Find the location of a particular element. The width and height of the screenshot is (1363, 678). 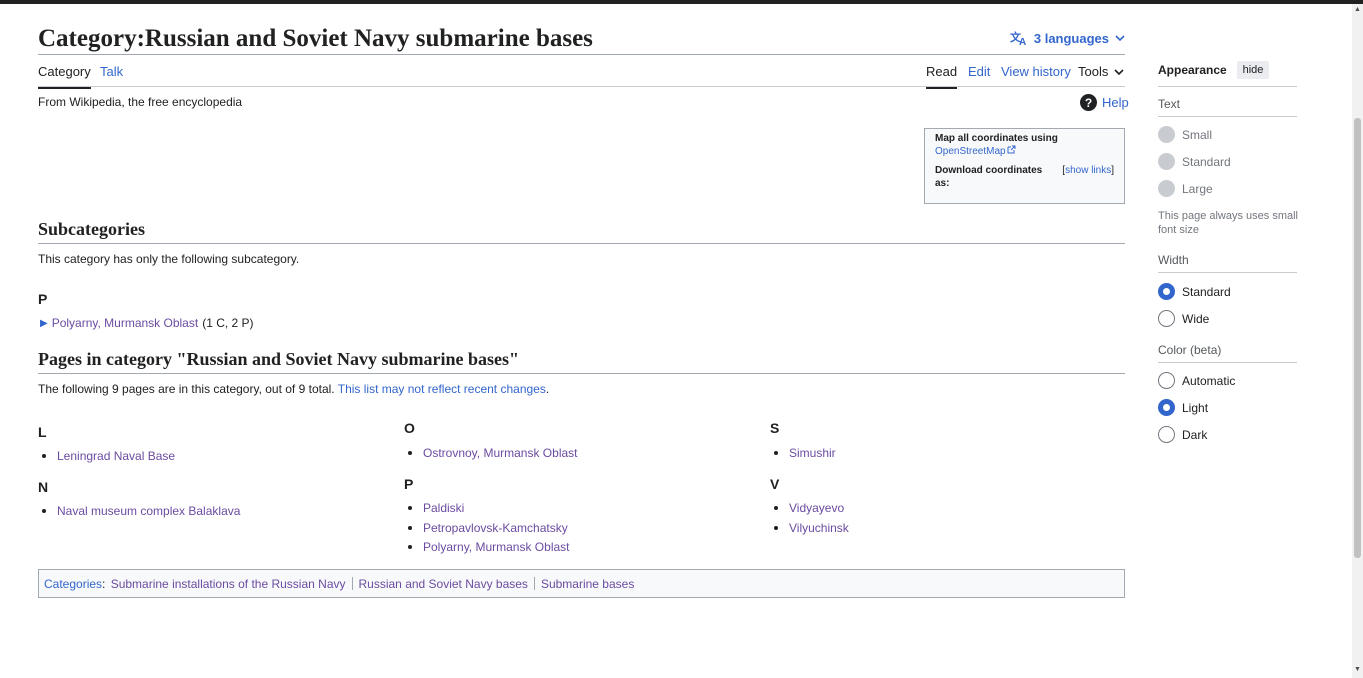

subcategory-count: (1 C, 2 P) is located at coordinates (228, 323).